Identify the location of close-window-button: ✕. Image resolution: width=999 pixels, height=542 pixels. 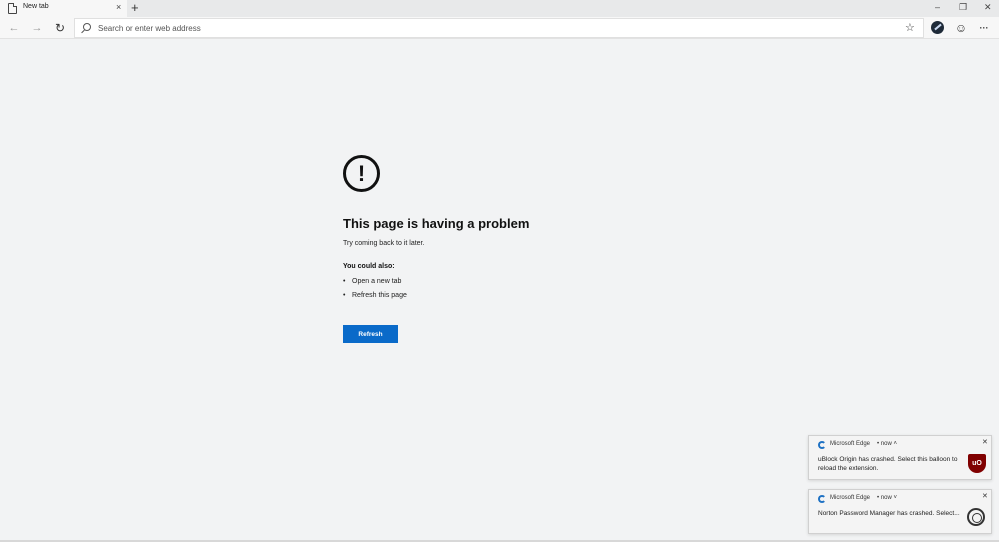
(988, 7).